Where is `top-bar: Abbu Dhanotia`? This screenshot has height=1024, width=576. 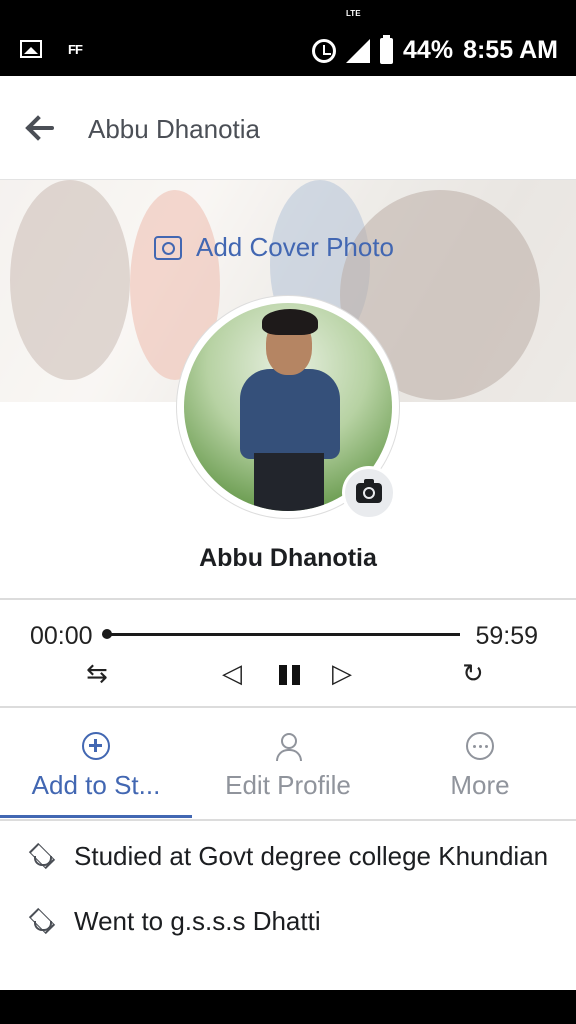 top-bar: Abbu Dhanotia is located at coordinates (288, 128).